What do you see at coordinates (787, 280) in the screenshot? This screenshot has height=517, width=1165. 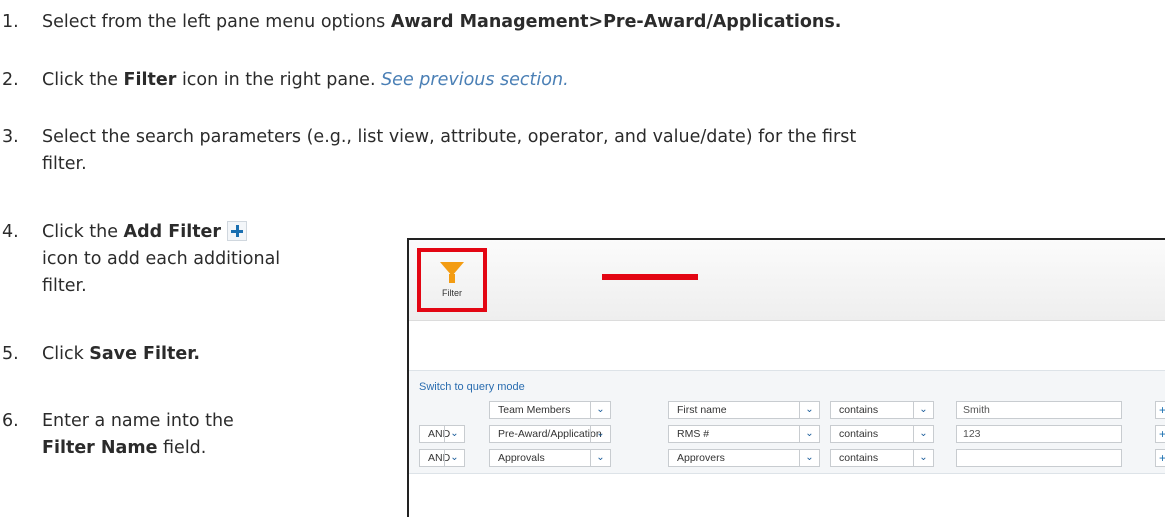 I see `toolbar: Filter` at bounding box center [787, 280].